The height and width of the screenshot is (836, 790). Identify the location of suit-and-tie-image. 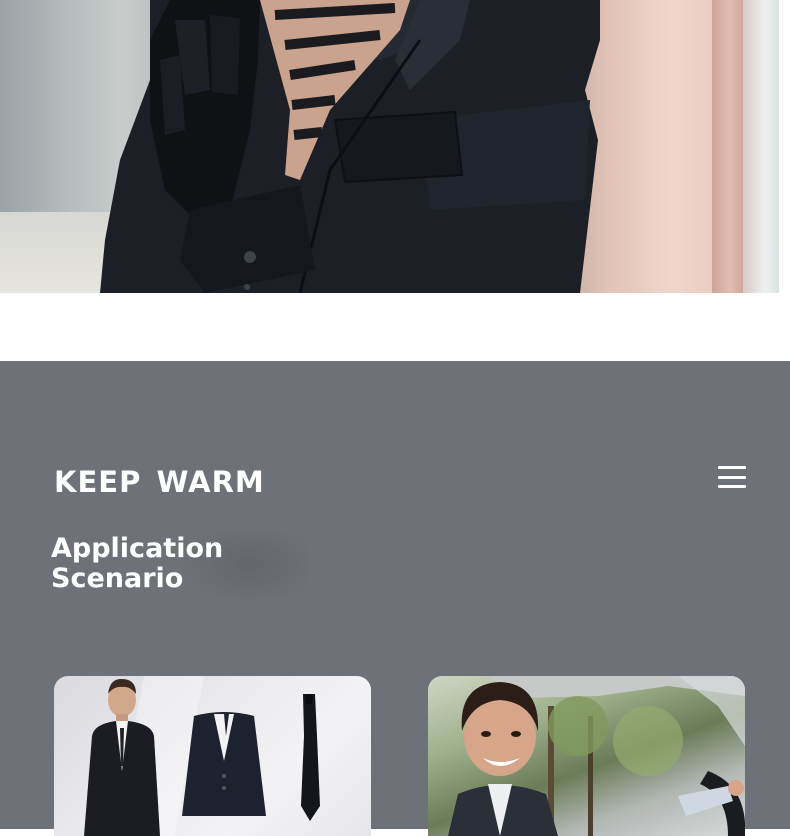
(202, 756).